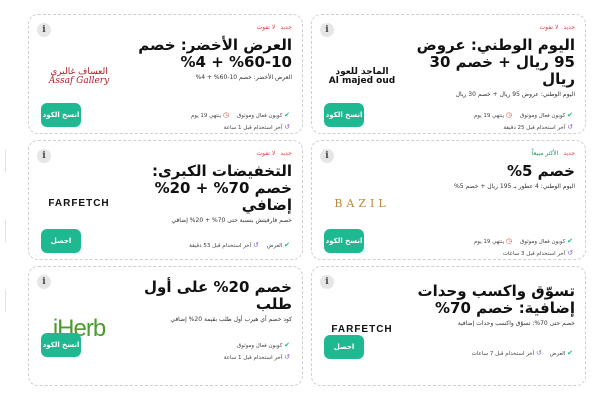 This screenshot has width=600, height=400. What do you see at coordinates (231, 319) in the screenshot?
I see `coupon-description: كود خصم أي هيرب أول طلب بقيمة 20% إضافي` at bounding box center [231, 319].